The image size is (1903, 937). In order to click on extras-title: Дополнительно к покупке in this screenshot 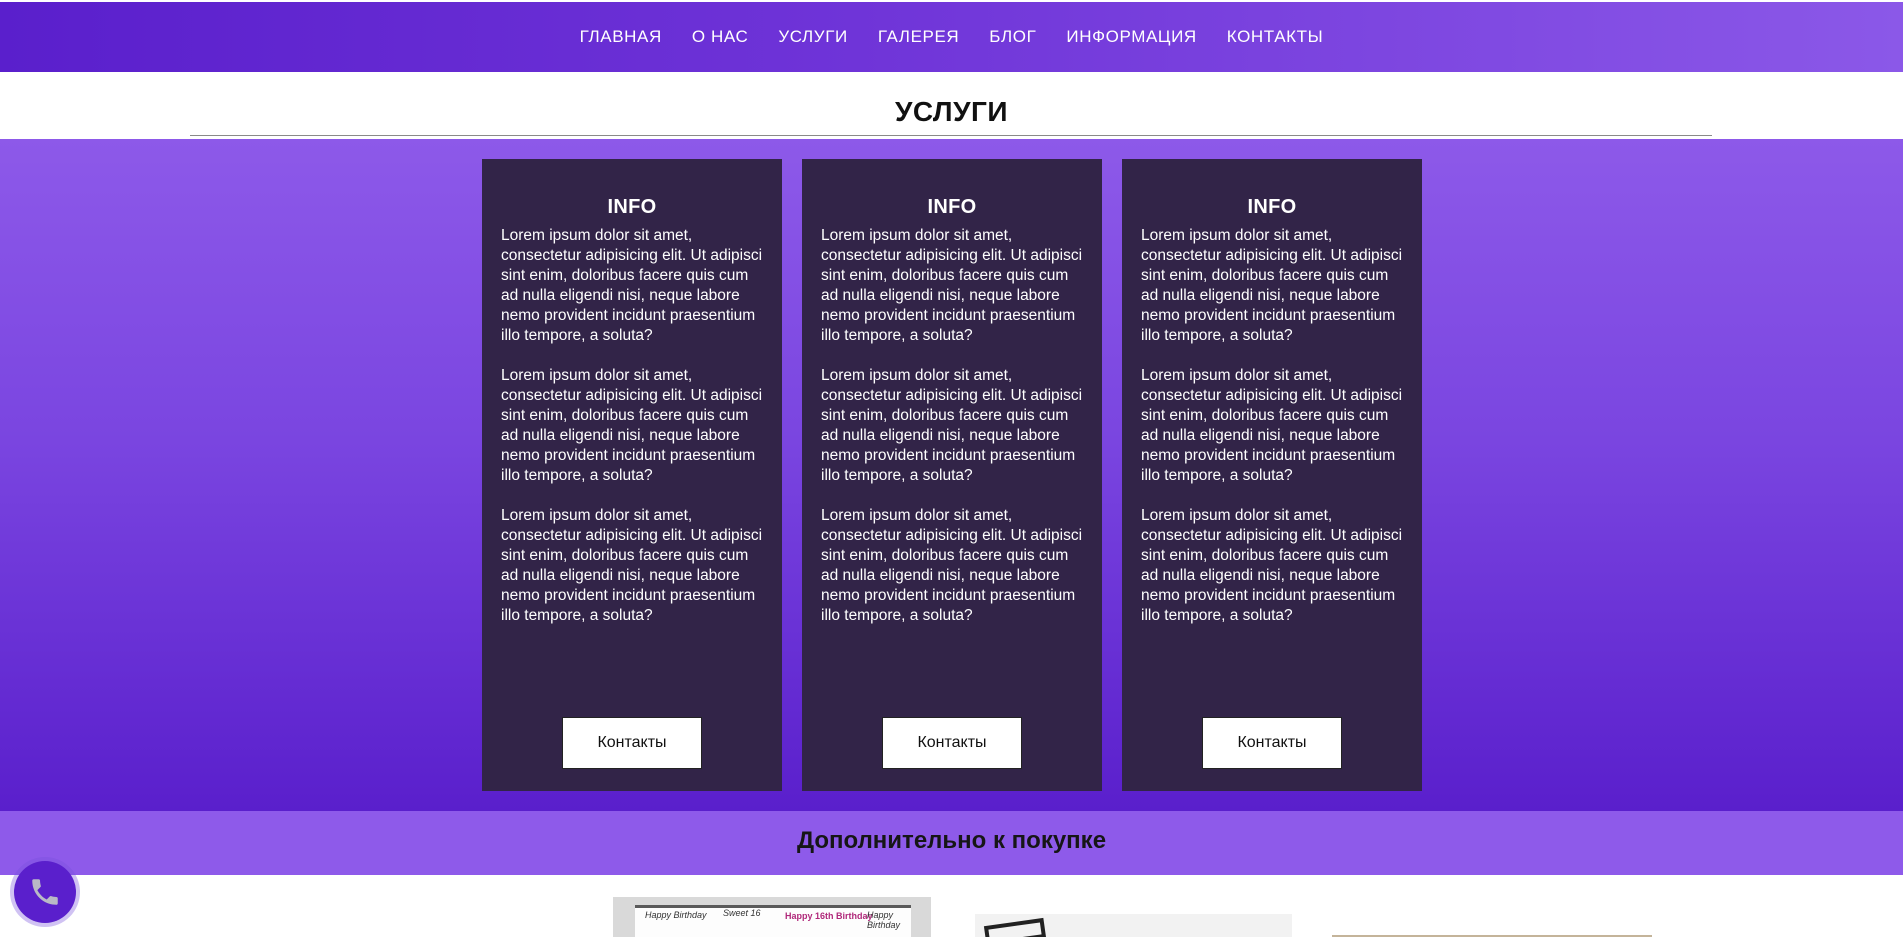, I will do `click(951, 840)`.